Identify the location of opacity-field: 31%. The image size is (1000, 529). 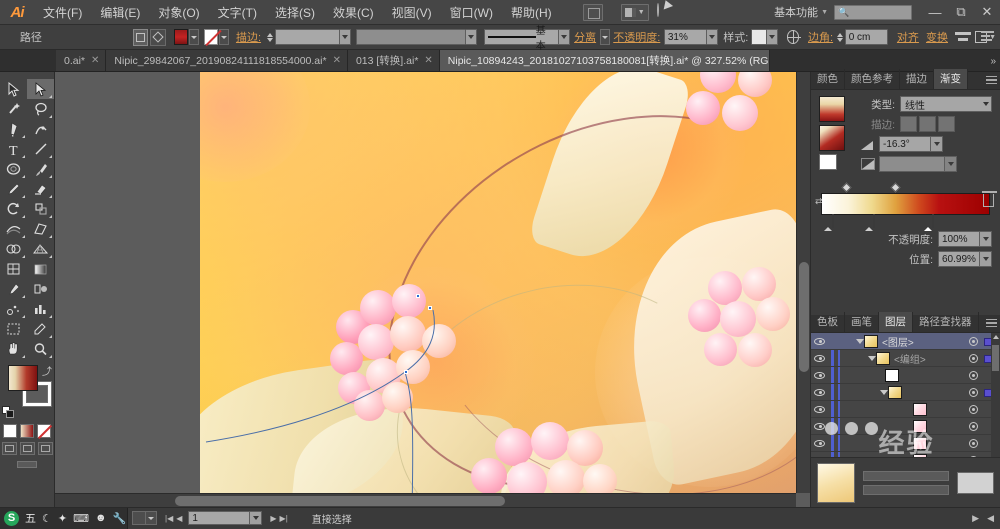
(685, 37).